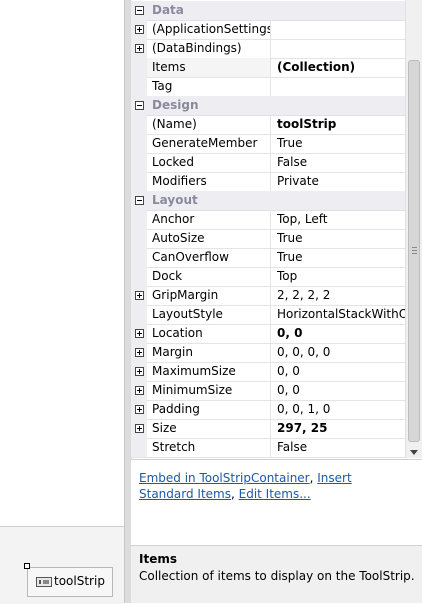 This screenshot has width=422, height=604. I want to click on property-grid-scrollbar, so click(413, 229).